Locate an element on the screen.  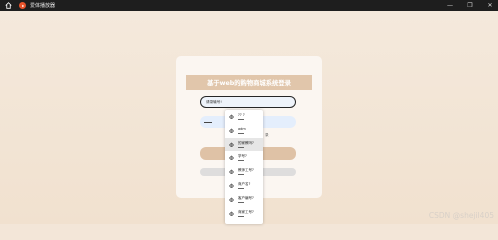
window-controls: — ❐ ✕ is located at coordinates (470, 5).